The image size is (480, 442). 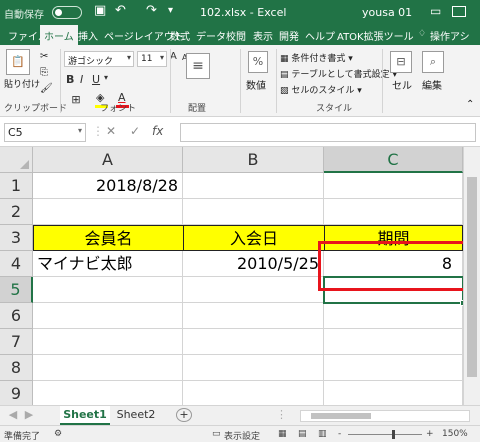 What do you see at coordinates (455, 434) in the screenshot?
I see `zoom-level: 150%` at bounding box center [455, 434].